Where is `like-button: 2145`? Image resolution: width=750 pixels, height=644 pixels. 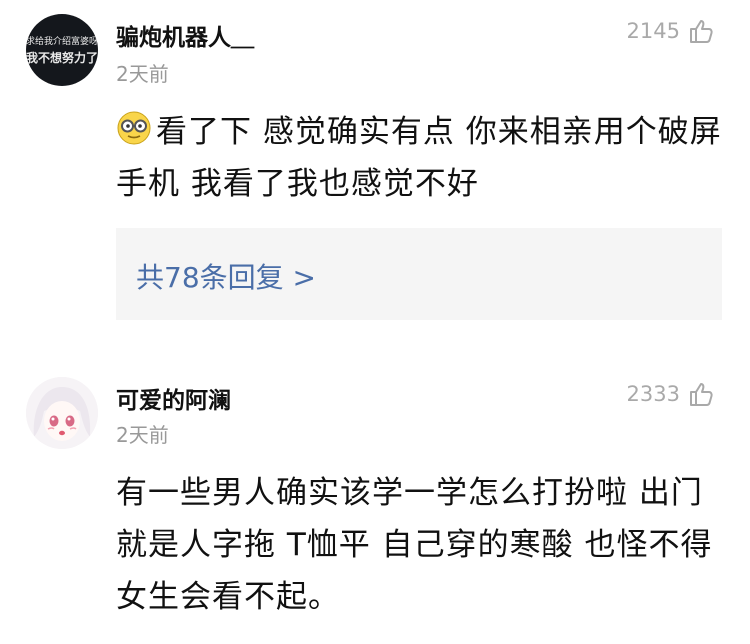
like-button: 2145 is located at coordinates (670, 31).